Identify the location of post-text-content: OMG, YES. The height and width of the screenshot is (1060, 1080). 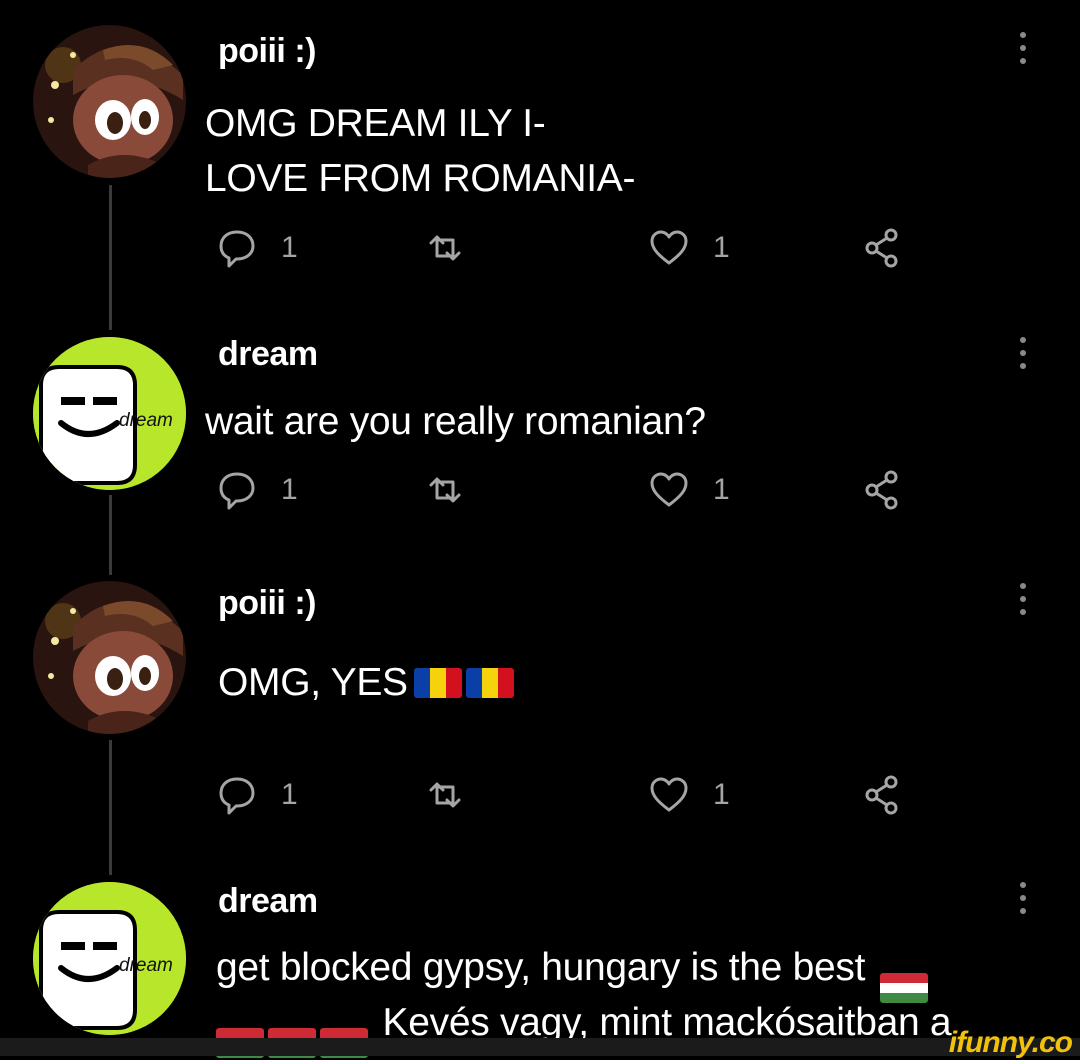
(313, 682).